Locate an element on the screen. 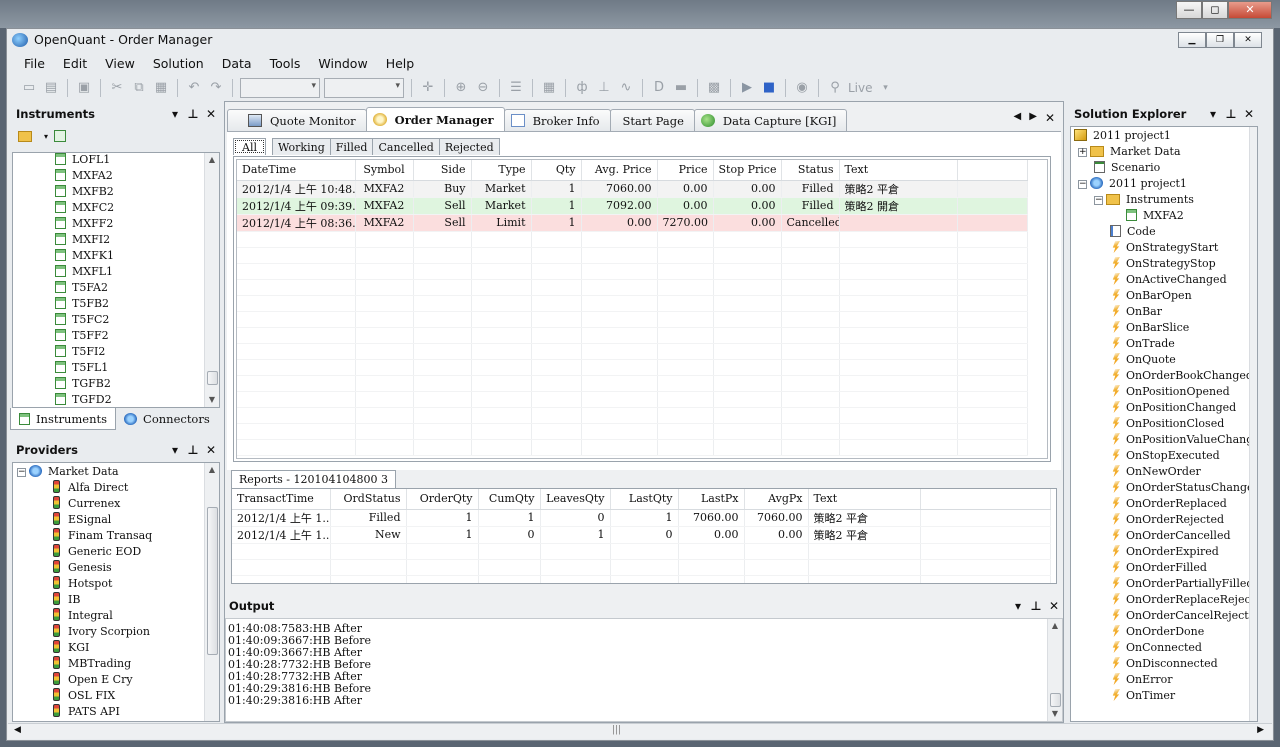 This screenshot has height=747, width=1280. instrument-list-item: MXFC2 is located at coordinates (109, 208).